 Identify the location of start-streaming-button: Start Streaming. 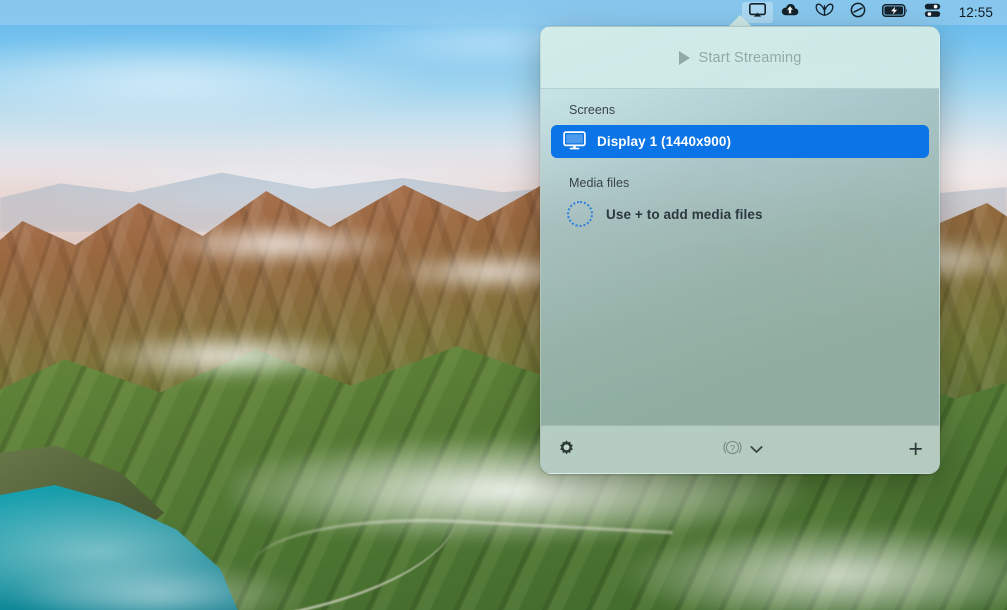
(740, 57).